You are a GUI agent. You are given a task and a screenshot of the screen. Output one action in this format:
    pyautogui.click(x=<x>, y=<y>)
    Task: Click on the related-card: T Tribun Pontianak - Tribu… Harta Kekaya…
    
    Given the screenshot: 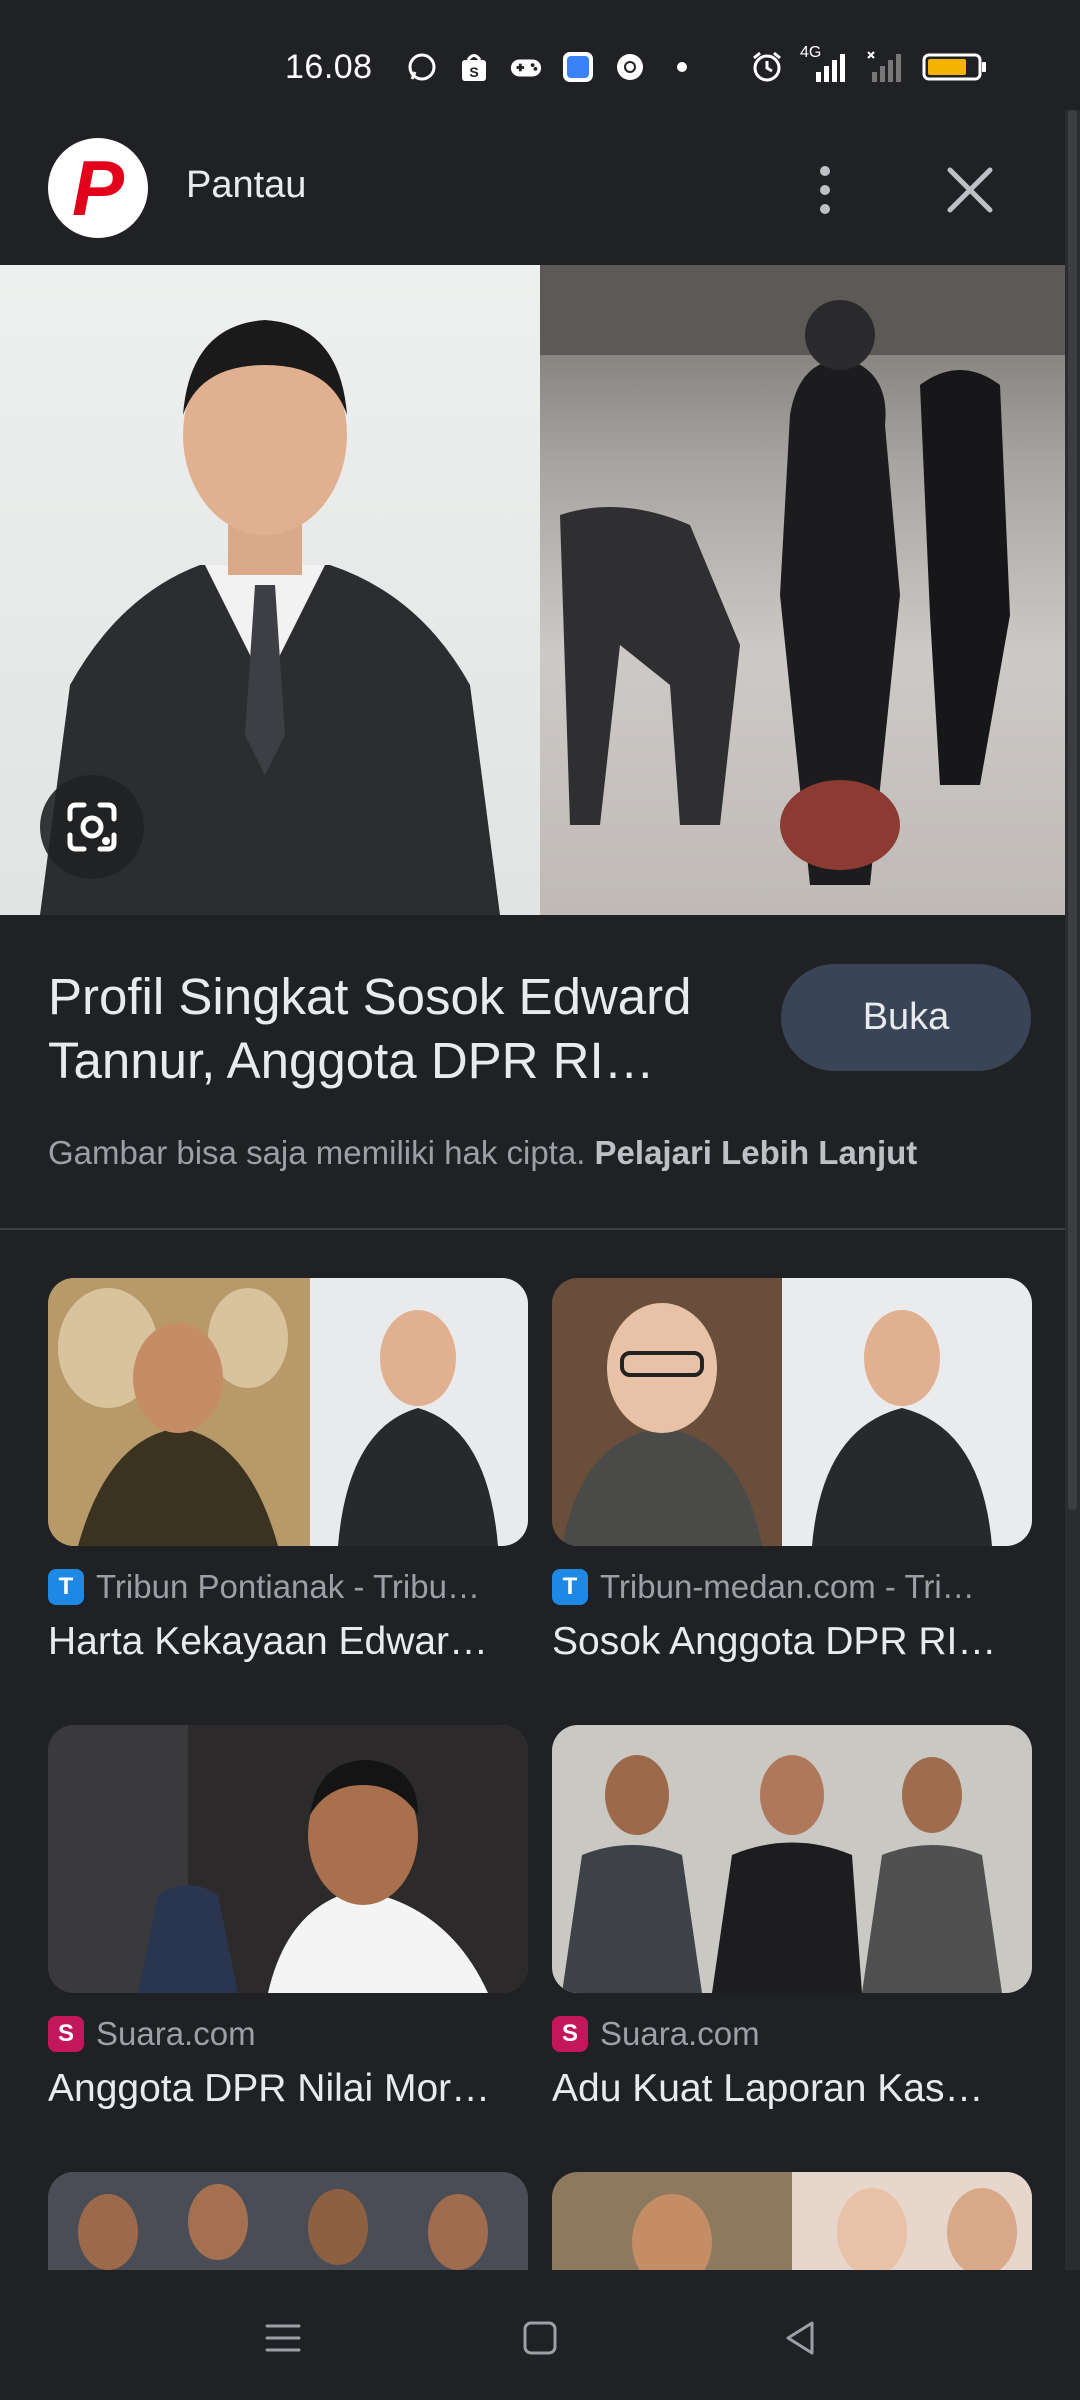 What is the action you would take?
    pyautogui.click(x=288, y=1471)
    